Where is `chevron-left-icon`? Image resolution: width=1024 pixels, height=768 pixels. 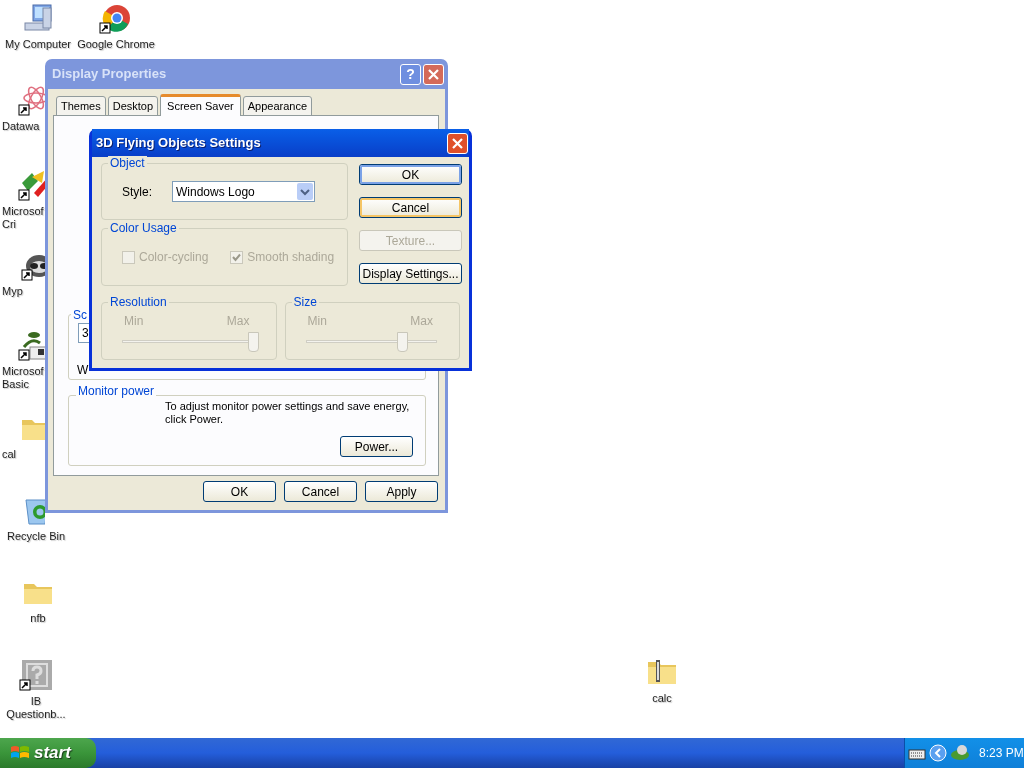
chevron-left-icon is located at coordinates (938, 753).